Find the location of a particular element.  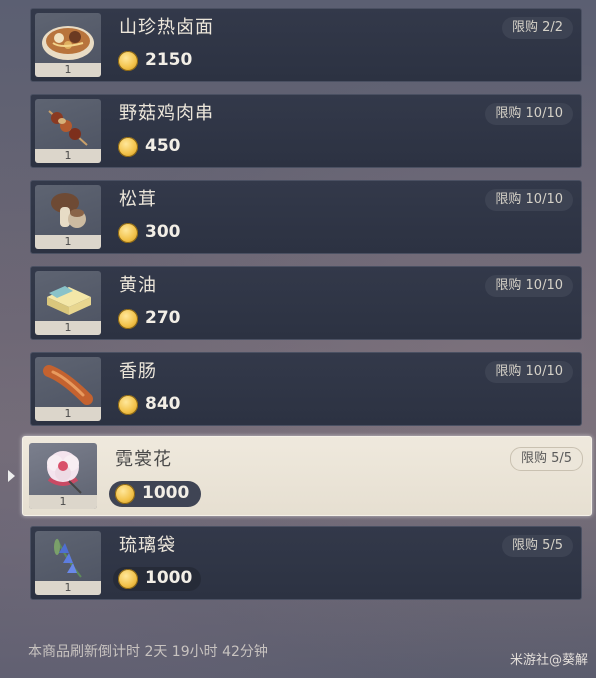

item-name: 山珍热卤面 is located at coordinates (166, 27).